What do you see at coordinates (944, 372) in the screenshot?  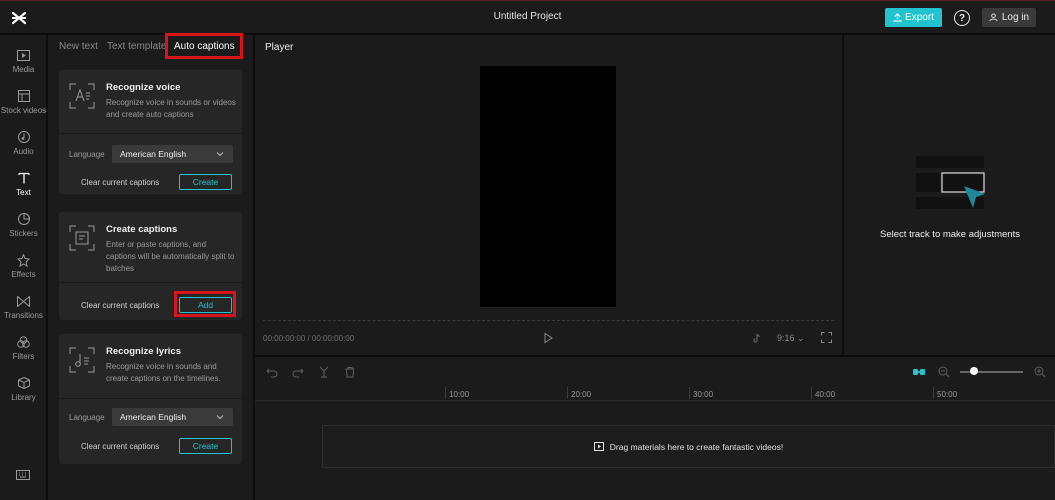 I see `zoom-out-icon` at bounding box center [944, 372].